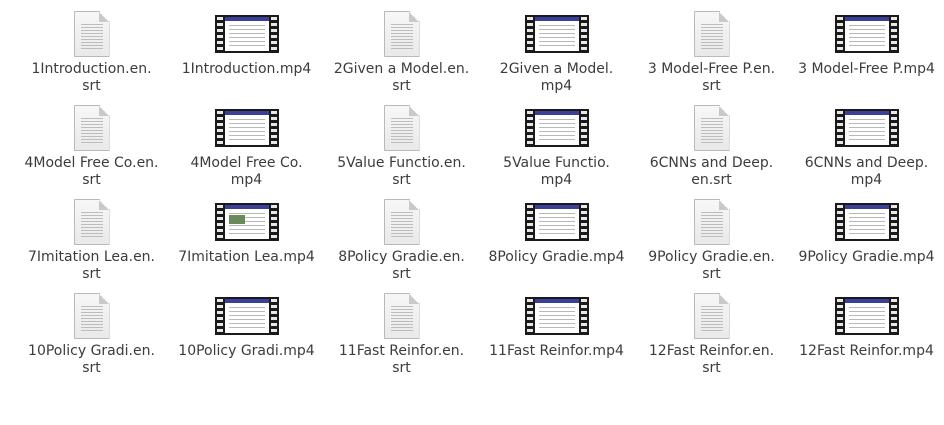  Describe the element at coordinates (866, 351) in the screenshot. I see `file-name: 12Fast Reinfor.mp4` at that location.